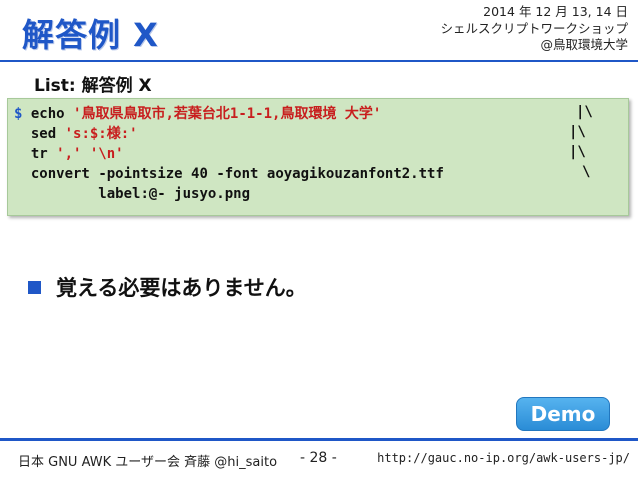  I want to click on line-continuation-4: \, so click(586, 172).